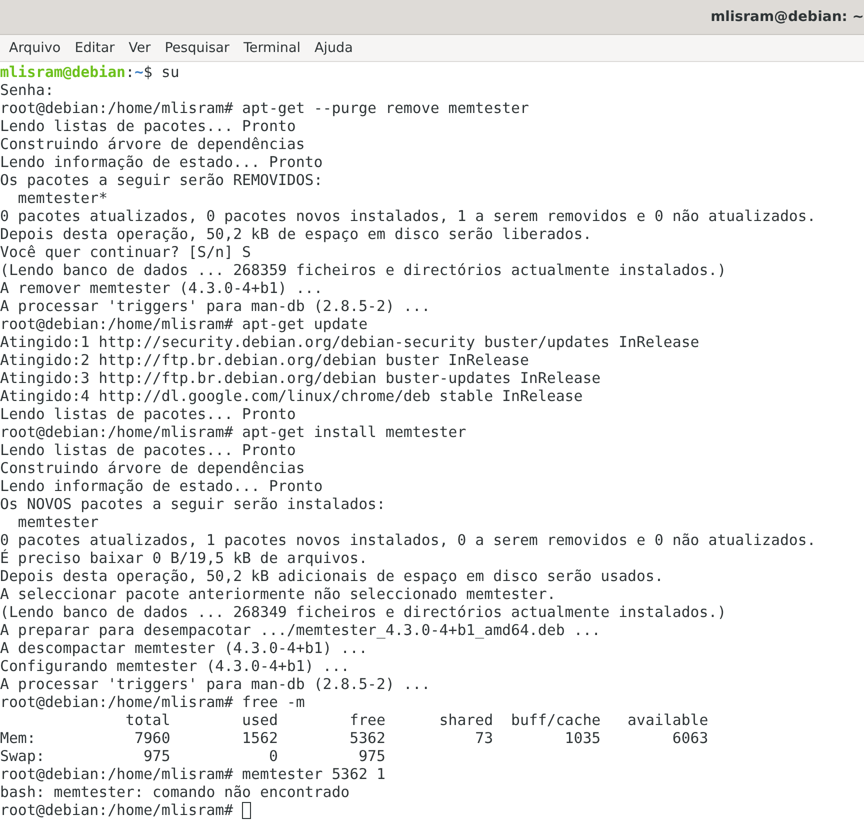 The width and height of the screenshot is (864, 835). I want to click on terminal-line: root@debian:/home/mlisram# apt-get --purge remove memtester, so click(264, 108).